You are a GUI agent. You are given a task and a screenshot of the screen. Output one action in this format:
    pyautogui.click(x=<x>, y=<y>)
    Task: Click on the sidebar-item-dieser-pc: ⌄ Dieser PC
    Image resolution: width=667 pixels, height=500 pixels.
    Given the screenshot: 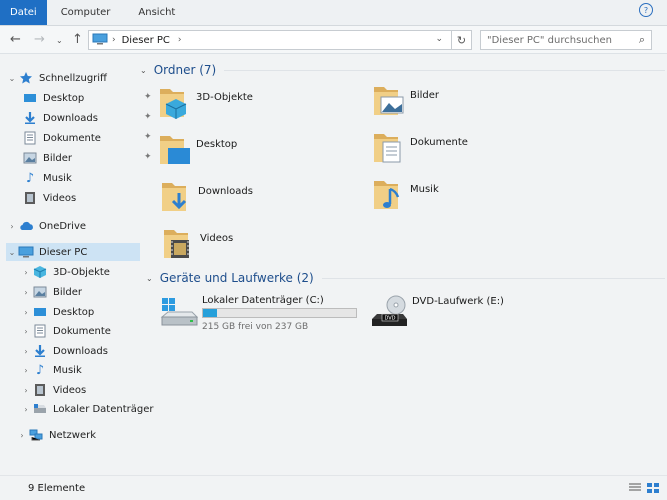 What is the action you would take?
    pyautogui.click(x=73, y=252)
    